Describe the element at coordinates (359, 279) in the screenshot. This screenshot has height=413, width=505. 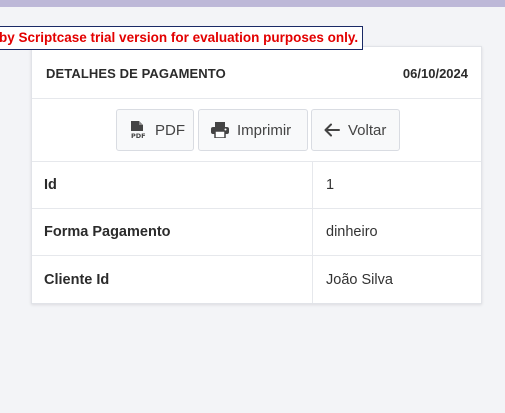
I see `field-value: João Silva` at that location.